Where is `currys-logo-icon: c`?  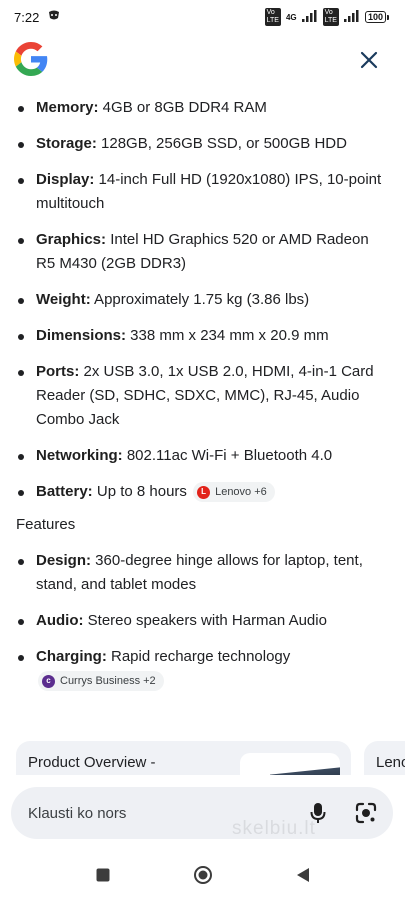 currys-logo-icon: c is located at coordinates (48, 681).